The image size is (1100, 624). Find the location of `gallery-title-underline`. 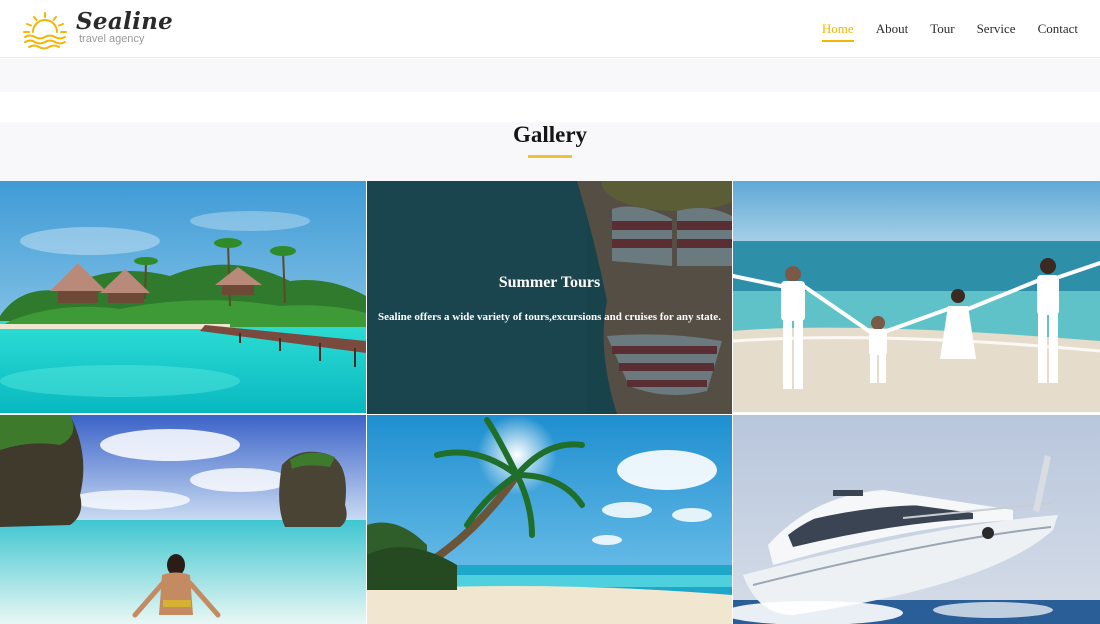

gallery-title-underline is located at coordinates (550, 156).